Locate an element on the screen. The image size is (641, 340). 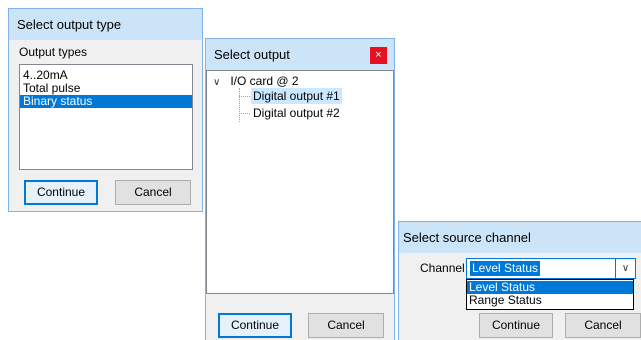
tree-item-label: Digital output #1 is located at coordinates (296, 96).